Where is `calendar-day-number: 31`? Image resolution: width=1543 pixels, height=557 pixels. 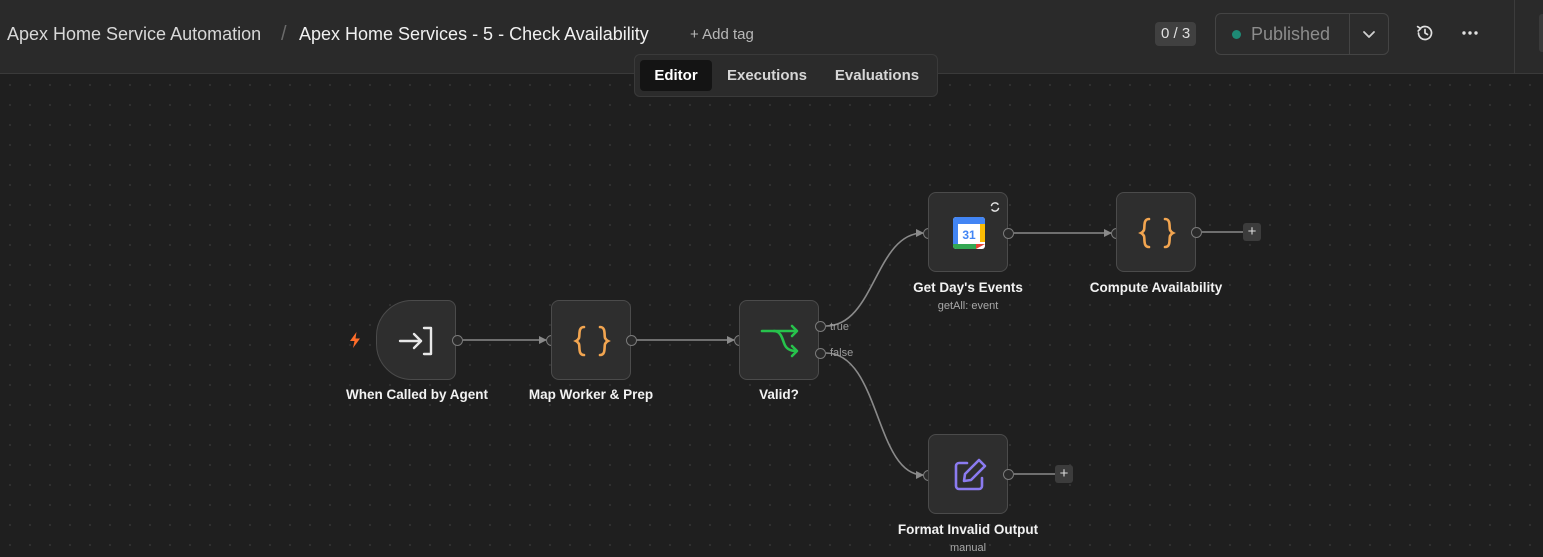 calendar-day-number: 31 is located at coordinates (969, 235).